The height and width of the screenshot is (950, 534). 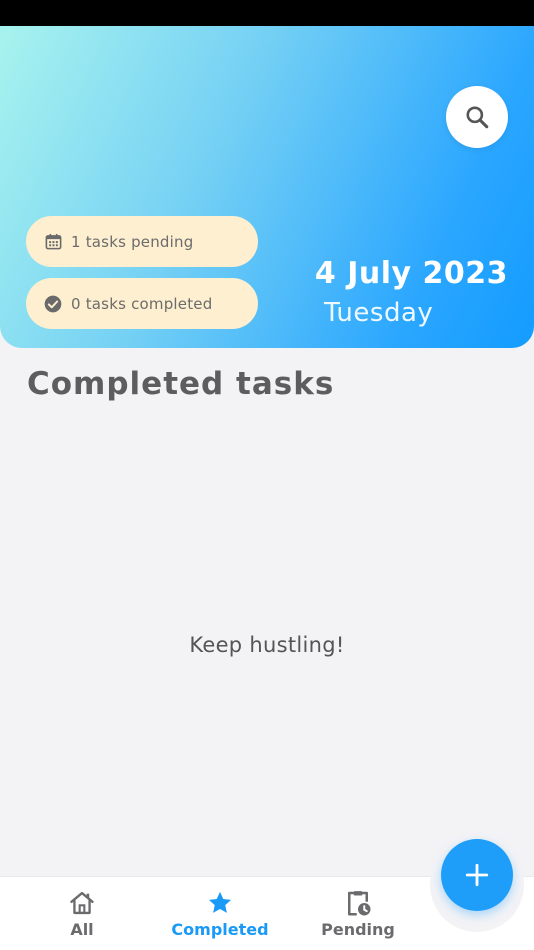 I want to click on current-weekday: Tuesday, so click(x=379, y=313).